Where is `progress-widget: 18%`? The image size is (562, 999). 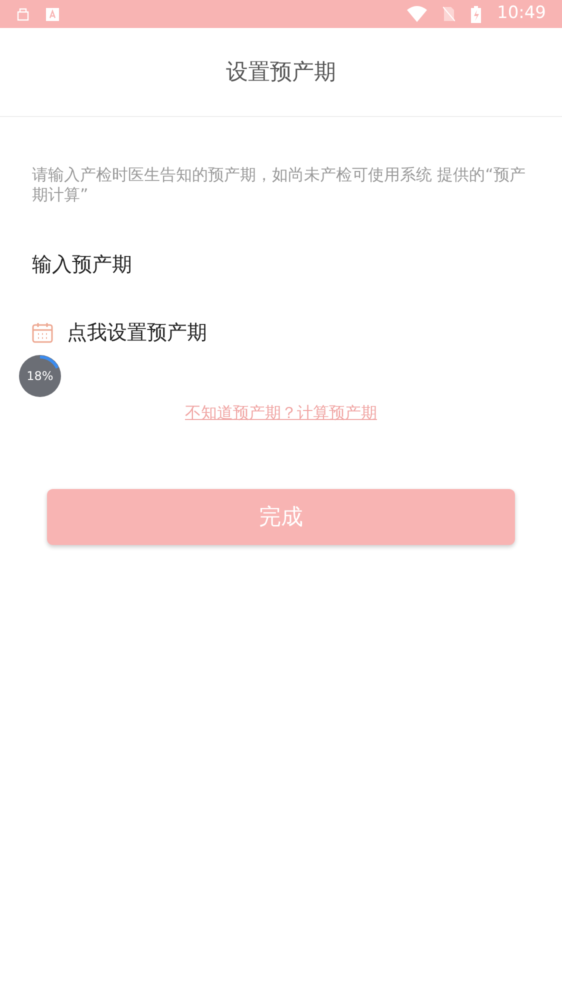
progress-widget: 18% is located at coordinates (40, 376).